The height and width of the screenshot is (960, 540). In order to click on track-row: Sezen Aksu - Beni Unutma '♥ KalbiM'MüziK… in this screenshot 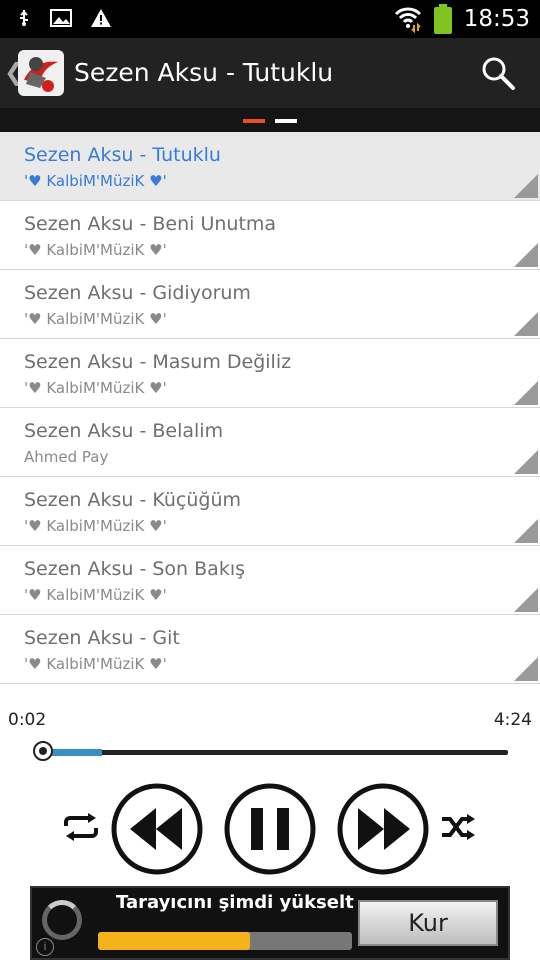, I will do `click(270, 235)`.